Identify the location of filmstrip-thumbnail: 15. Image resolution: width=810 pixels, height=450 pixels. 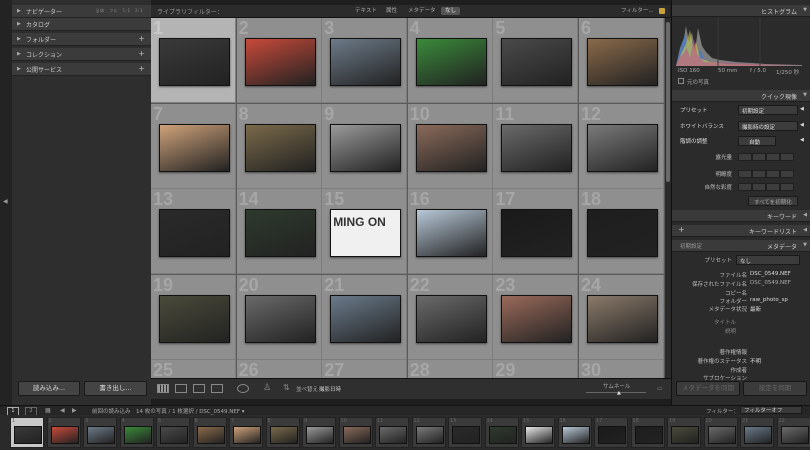
(538, 432).